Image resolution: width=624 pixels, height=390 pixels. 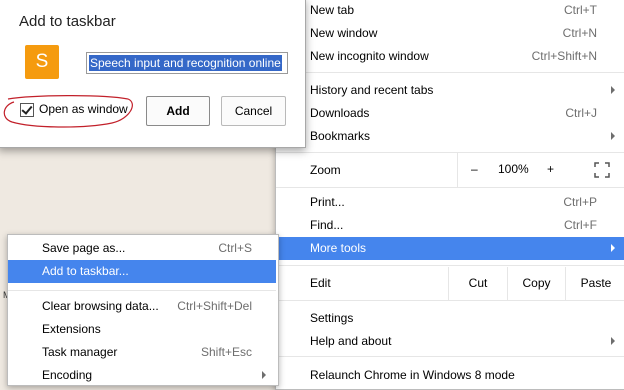 What do you see at coordinates (42, 62) in the screenshot?
I see `app-icon: S` at bounding box center [42, 62].